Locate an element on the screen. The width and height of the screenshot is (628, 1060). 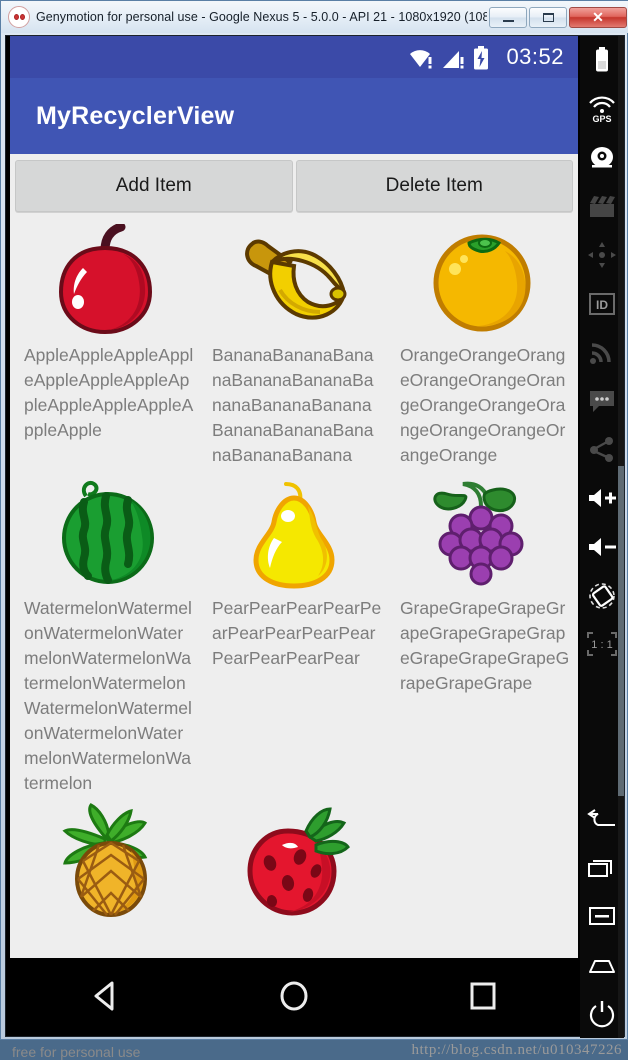
pineapple-art is located at coordinates (106, 861).